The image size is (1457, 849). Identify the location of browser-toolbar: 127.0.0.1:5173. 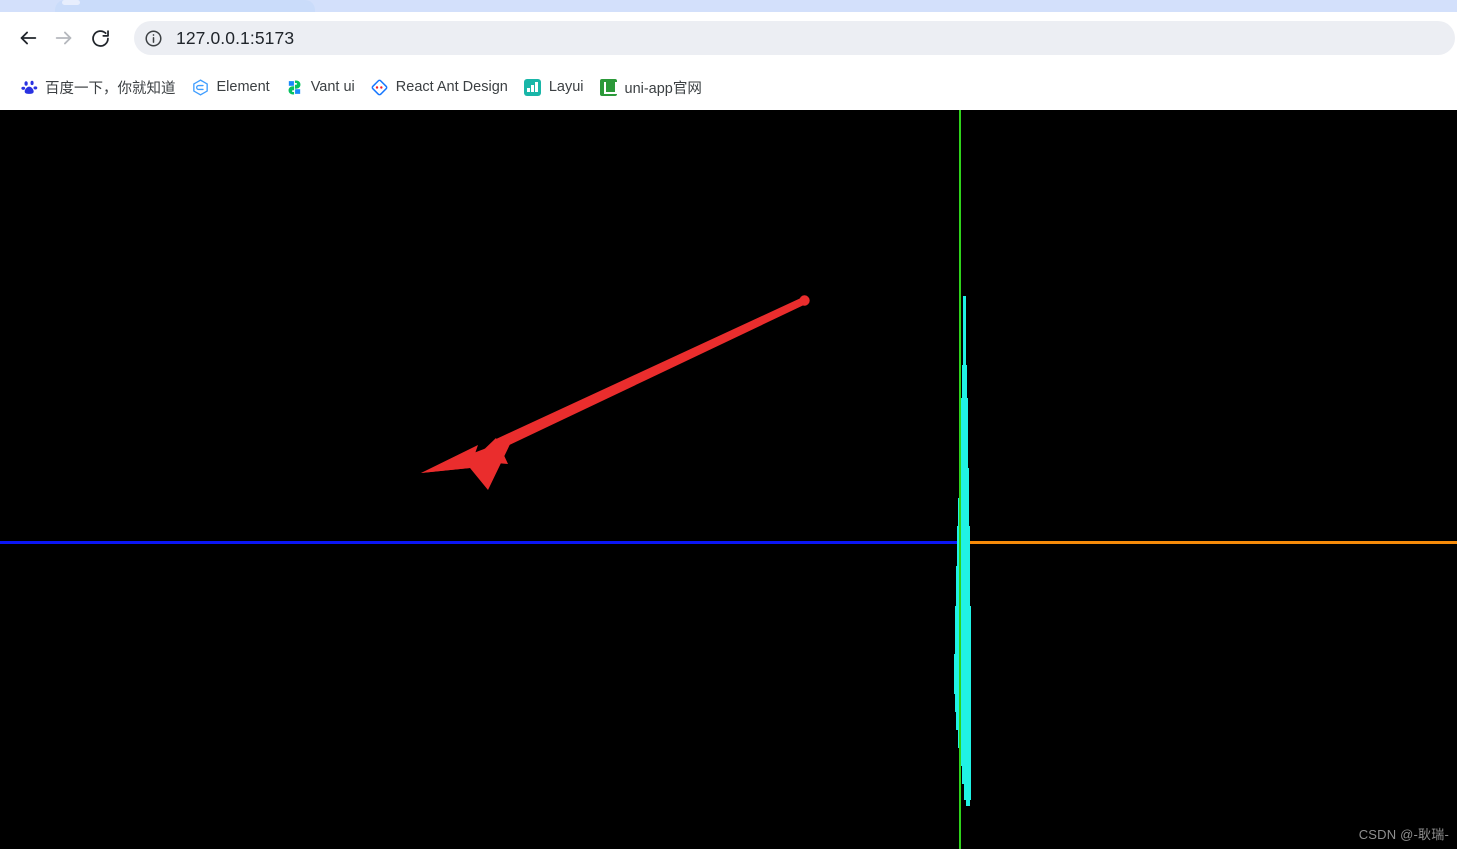
(728, 38).